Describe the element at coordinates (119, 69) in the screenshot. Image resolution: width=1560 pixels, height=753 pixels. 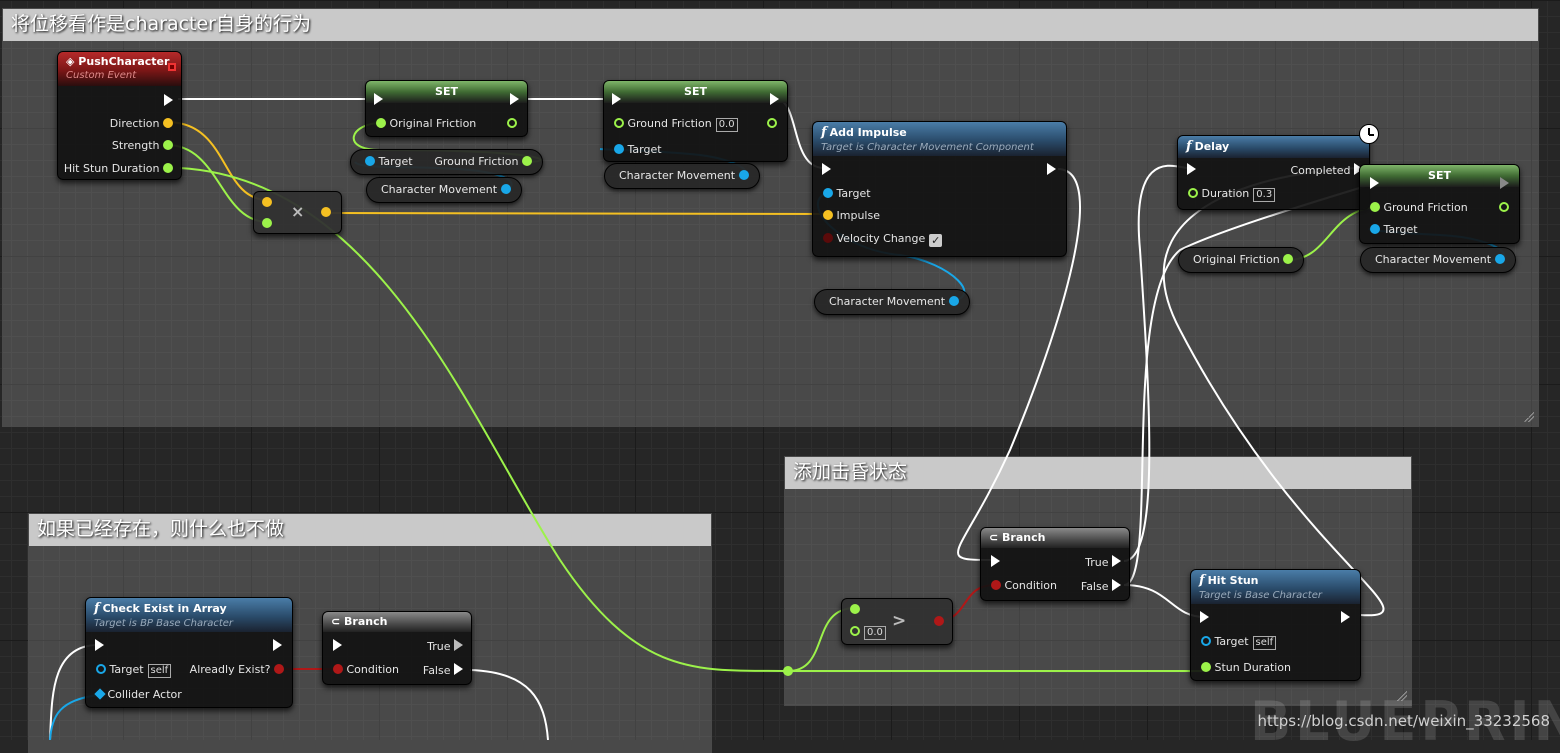
I see `node-header: ◈ PushCharacter Custom Event` at that location.